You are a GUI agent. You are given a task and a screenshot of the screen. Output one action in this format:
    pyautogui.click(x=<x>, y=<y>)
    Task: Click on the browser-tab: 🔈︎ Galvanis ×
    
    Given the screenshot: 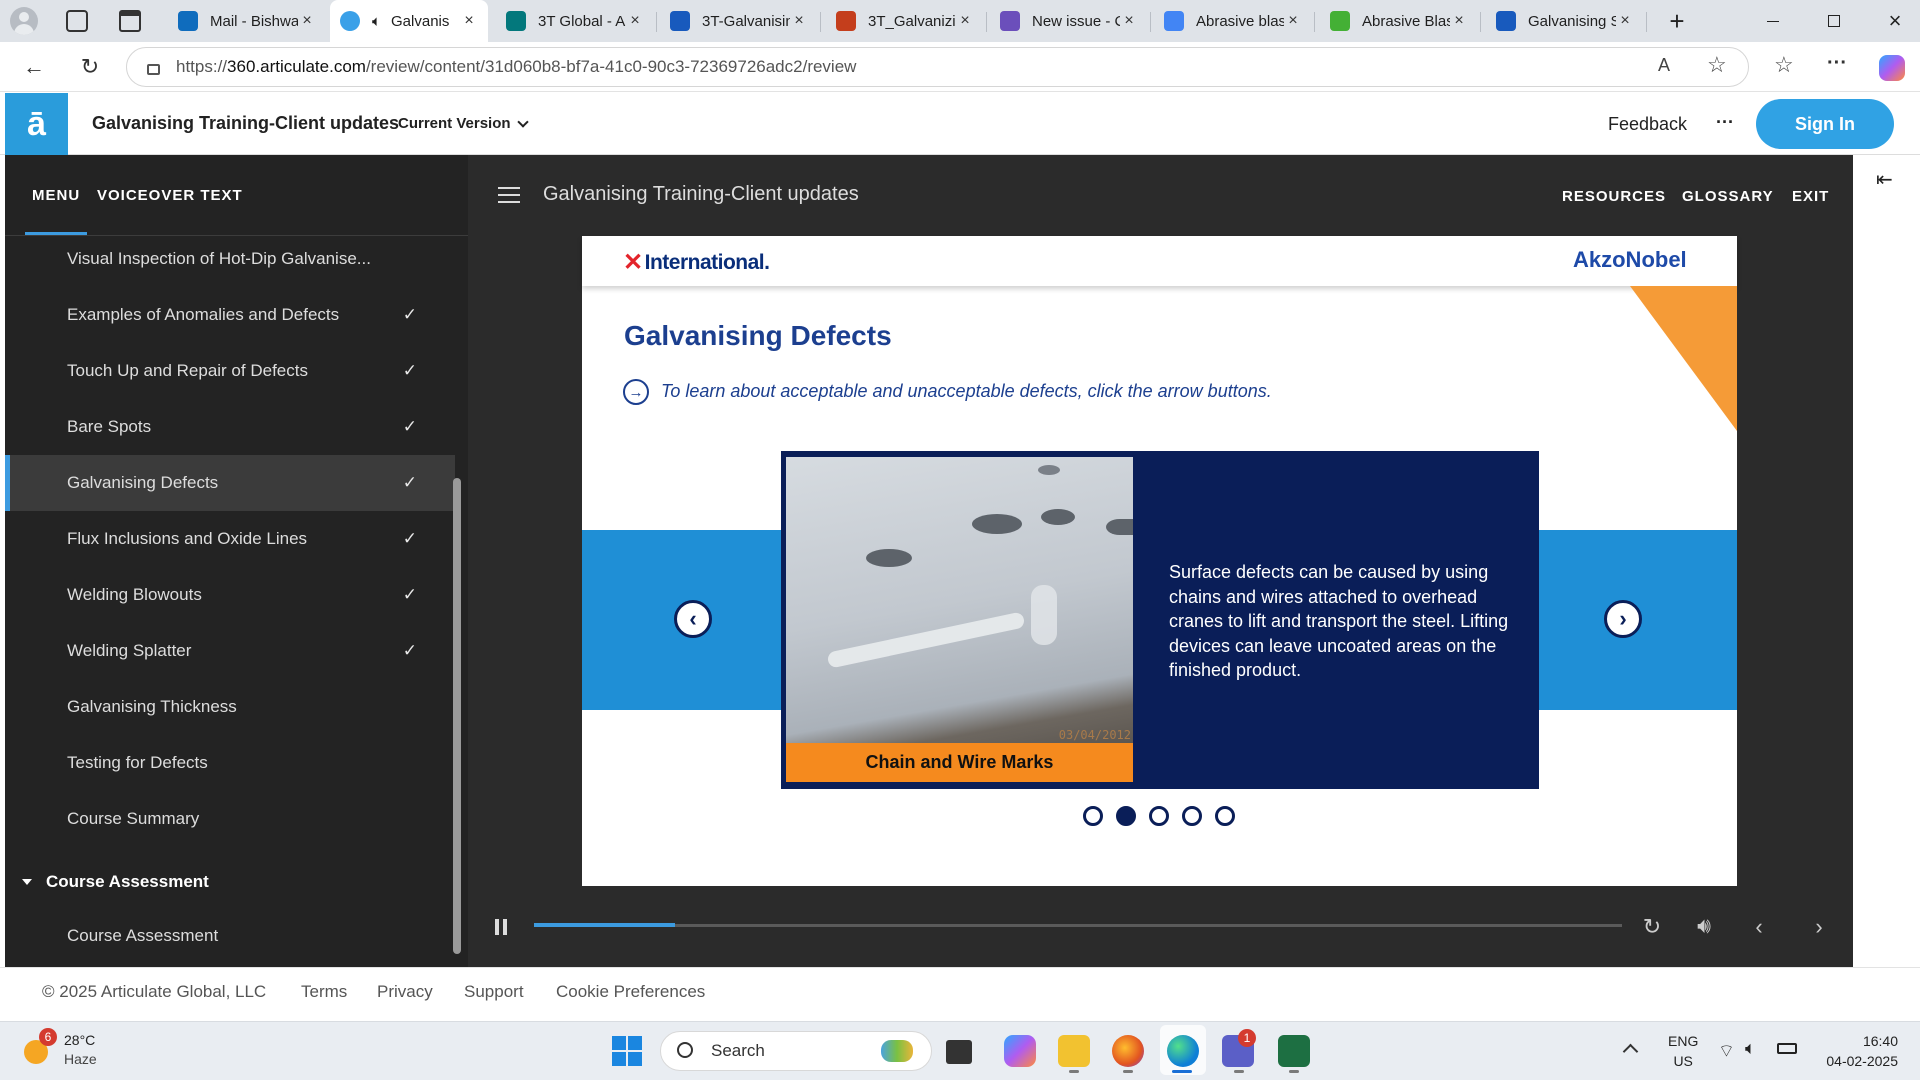 What is the action you would take?
    pyautogui.click(x=409, y=21)
    